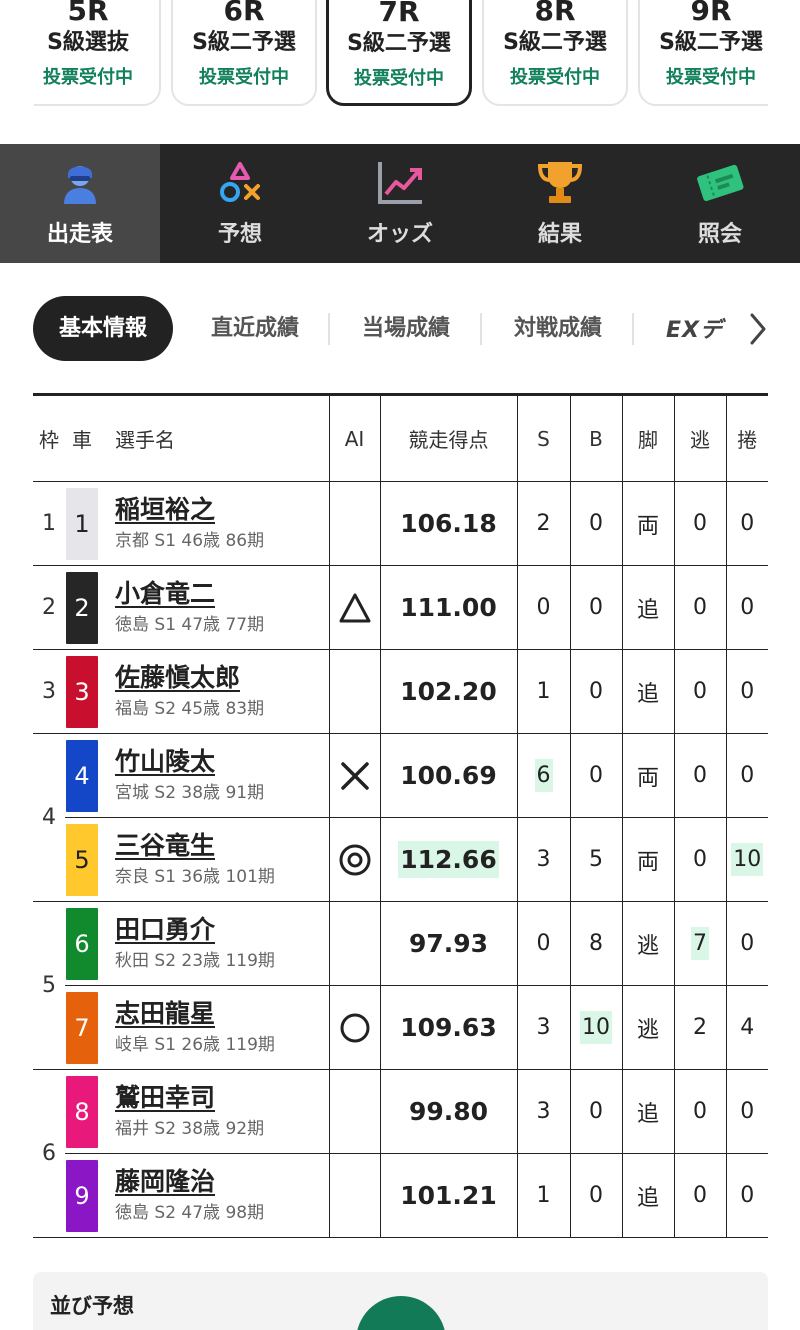 Image resolution: width=800 pixels, height=1330 pixels. I want to click on table-row: 7 志田龍星 岐阜 S1 26歳 119期 109.63 3 10 逃 2 4, so click(400, 1027).